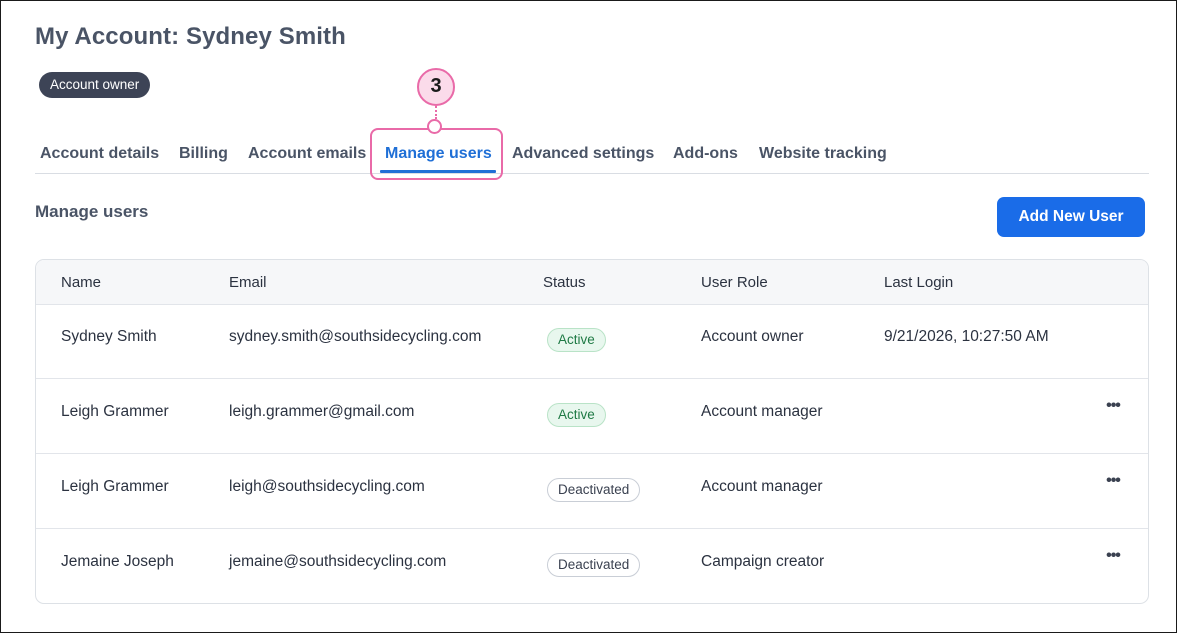  What do you see at coordinates (434, 126) in the screenshot?
I see `callout-anchor-dot` at bounding box center [434, 126].